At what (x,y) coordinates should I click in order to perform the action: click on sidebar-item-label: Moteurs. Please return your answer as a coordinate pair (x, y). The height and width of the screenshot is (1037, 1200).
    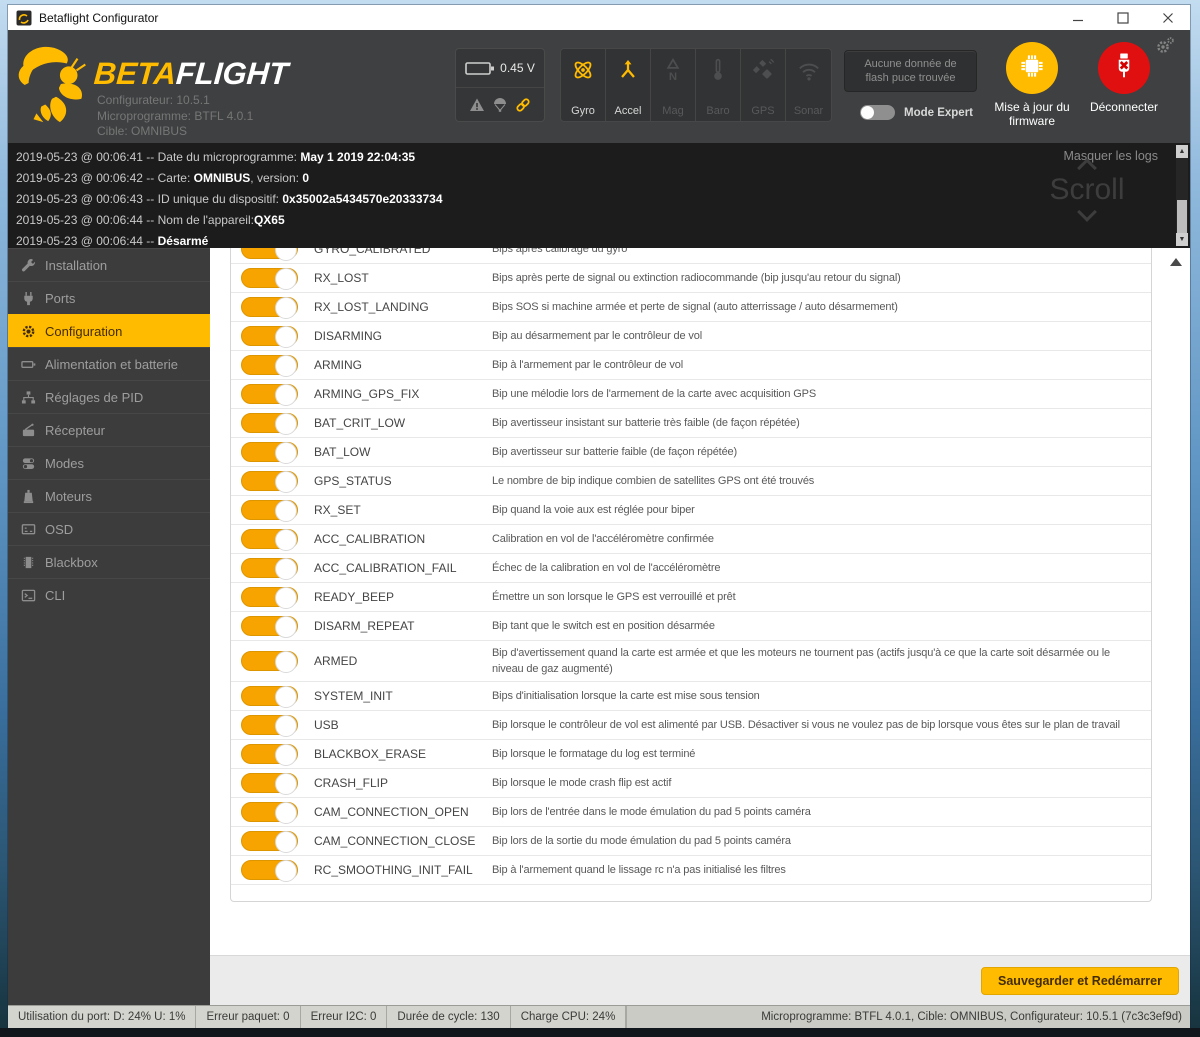
    Looking at the image, I should click on (68, 496).